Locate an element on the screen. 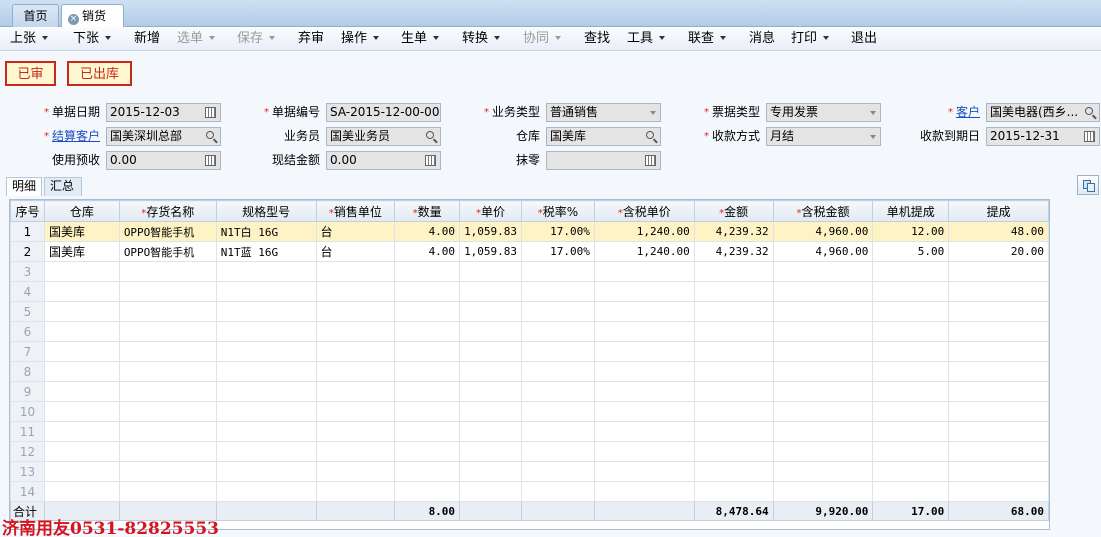 Image resolution: width=1101 pixels, height=537 pixels. col-commission: 提成 is located at coordinates (998, 211).